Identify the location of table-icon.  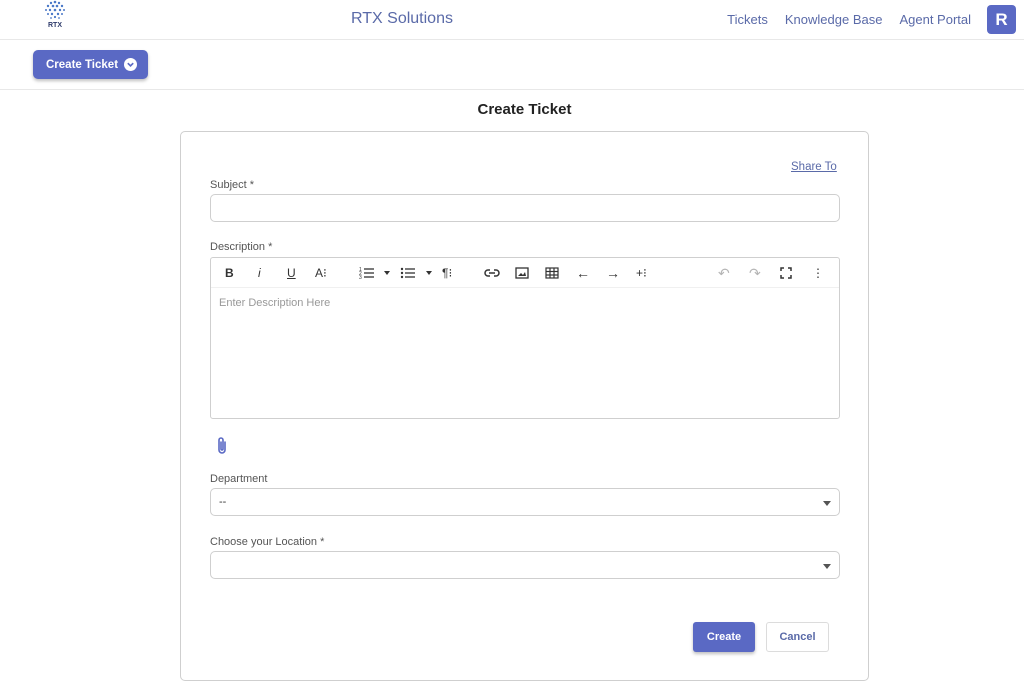
(552, 273).